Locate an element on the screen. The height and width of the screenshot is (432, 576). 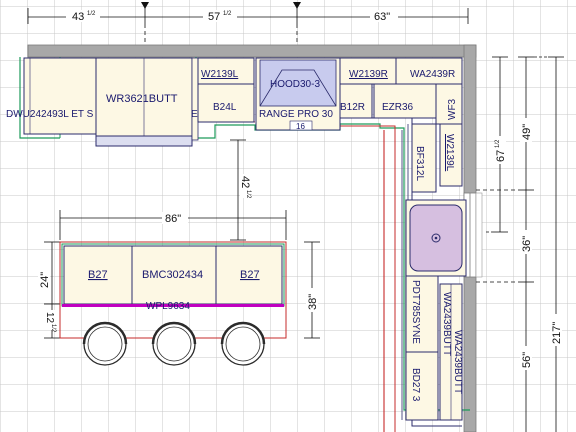
dim-island-38: 38" is located at coordinates (313, 302).